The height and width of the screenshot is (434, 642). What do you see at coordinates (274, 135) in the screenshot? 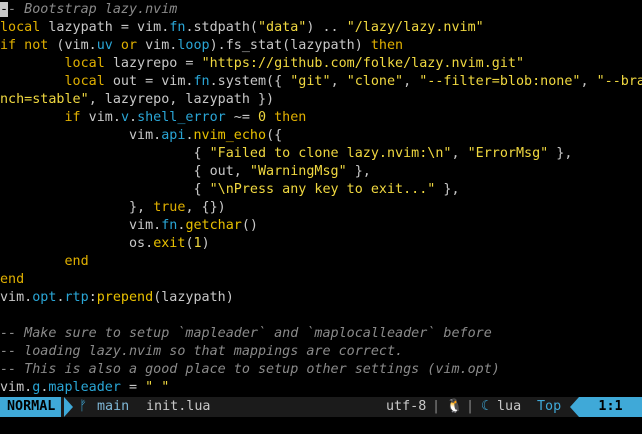
I see `code-token: ({` at bounding box center [274, 135].